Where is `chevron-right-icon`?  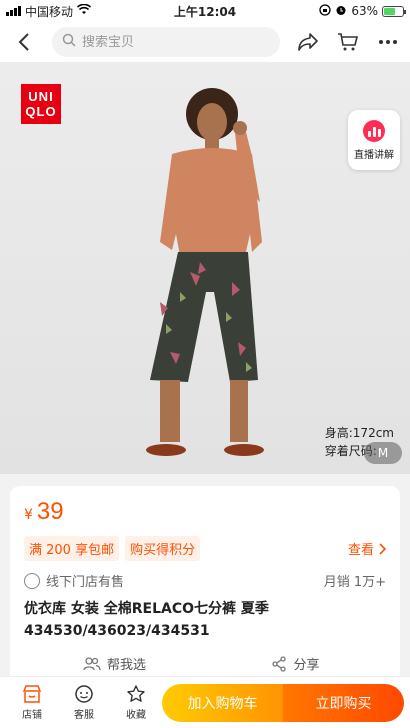 chevron-right-icon is located at coordinates (382, 548).